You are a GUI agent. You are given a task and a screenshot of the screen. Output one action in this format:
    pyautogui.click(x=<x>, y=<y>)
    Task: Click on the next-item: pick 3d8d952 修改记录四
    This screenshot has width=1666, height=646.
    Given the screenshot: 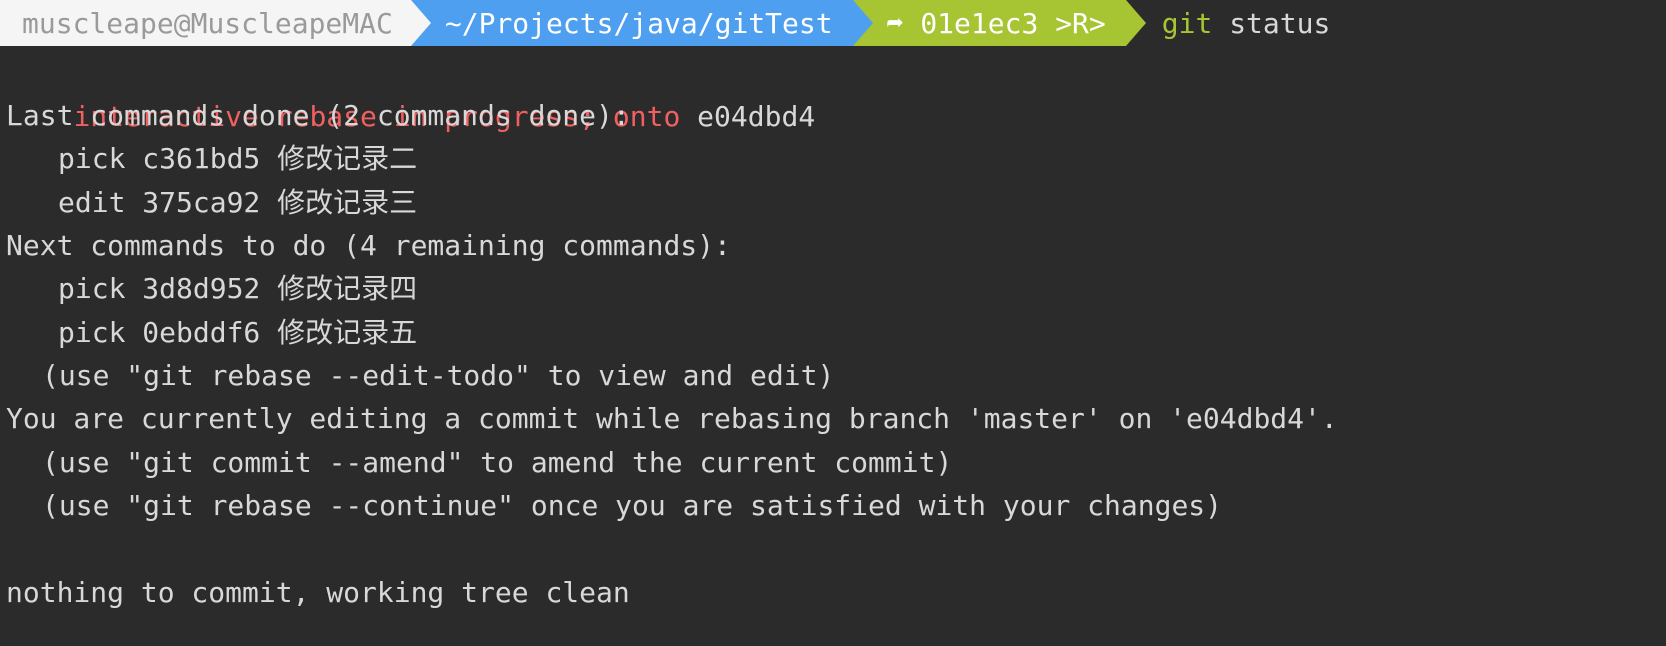 What is the action you would take?
    pyautogui.click(x=238, y=288)
    